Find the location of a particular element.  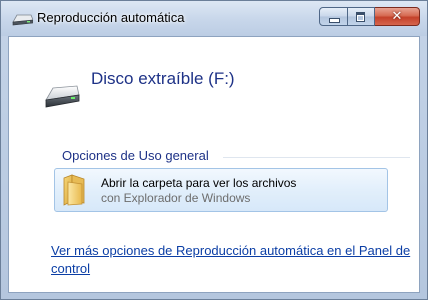

folder-icon is located at coordinates (74, 190).